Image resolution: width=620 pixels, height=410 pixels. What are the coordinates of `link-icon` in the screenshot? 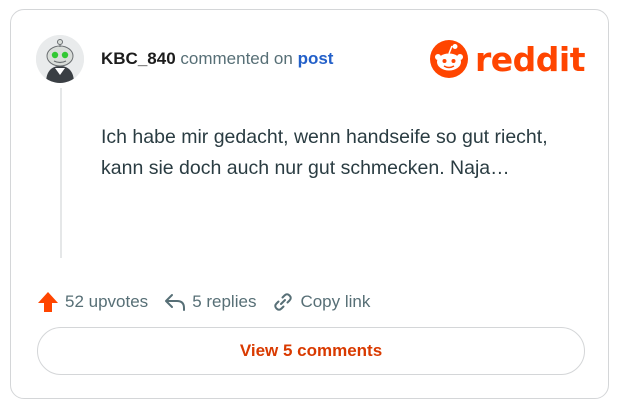 It's located at (283, 302).